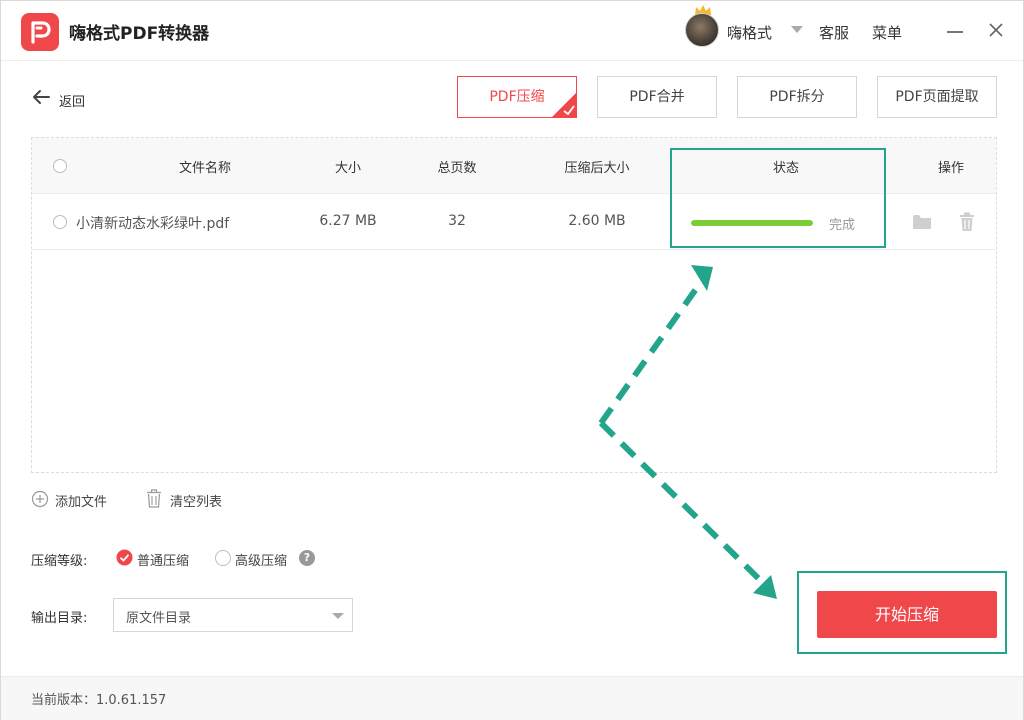 The image size is (1024, 720). I want to click on table-row: 小清新动态水彩绿叶.pdf 6.27 MB 32 2.60 MB 完成, so click(514, 222).